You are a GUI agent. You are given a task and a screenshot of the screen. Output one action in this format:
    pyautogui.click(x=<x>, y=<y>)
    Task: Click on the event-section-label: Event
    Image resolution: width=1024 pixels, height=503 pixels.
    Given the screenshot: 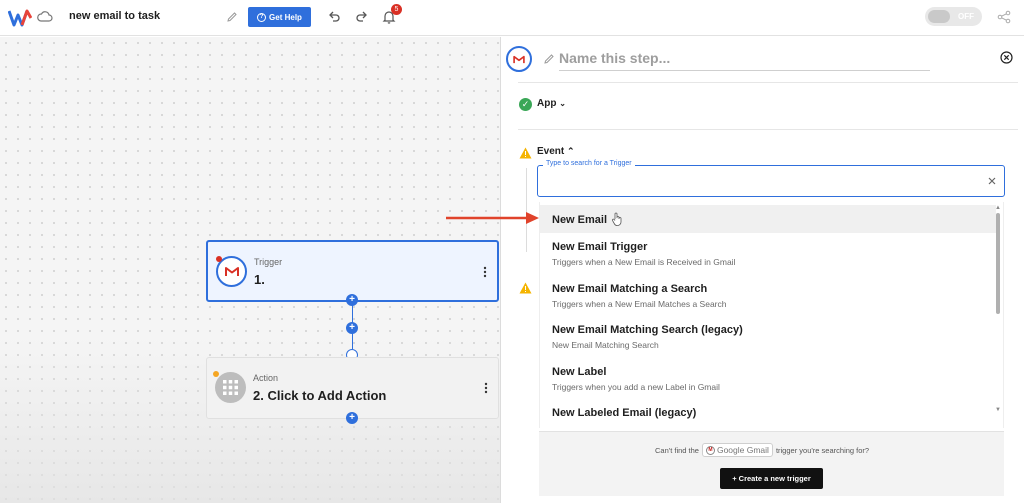 What is the action you would take?
    pyautogui.click(x=551, y=151)
    